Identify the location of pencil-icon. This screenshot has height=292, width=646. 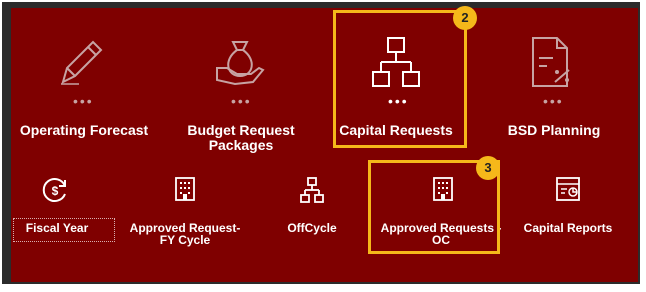
(82, 62).